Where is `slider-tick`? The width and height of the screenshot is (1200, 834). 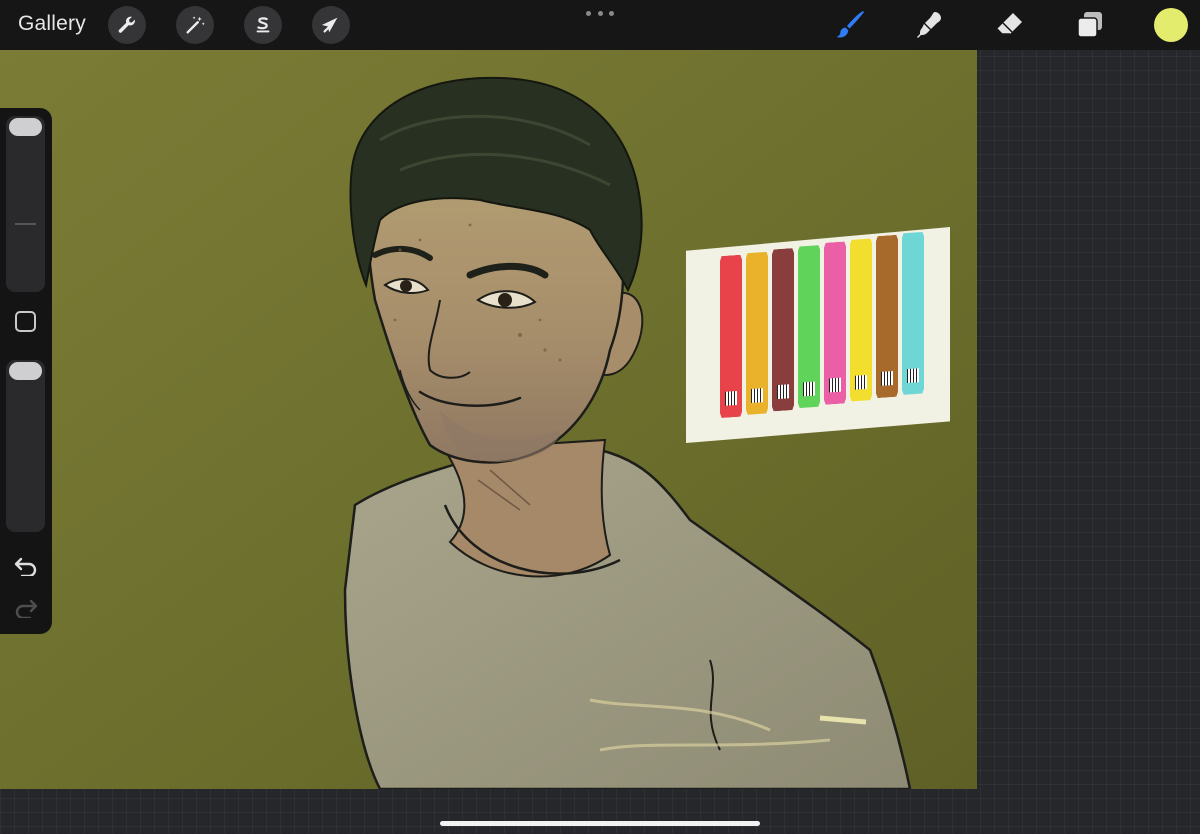 slider-tick is located at coordinates (25, 224).